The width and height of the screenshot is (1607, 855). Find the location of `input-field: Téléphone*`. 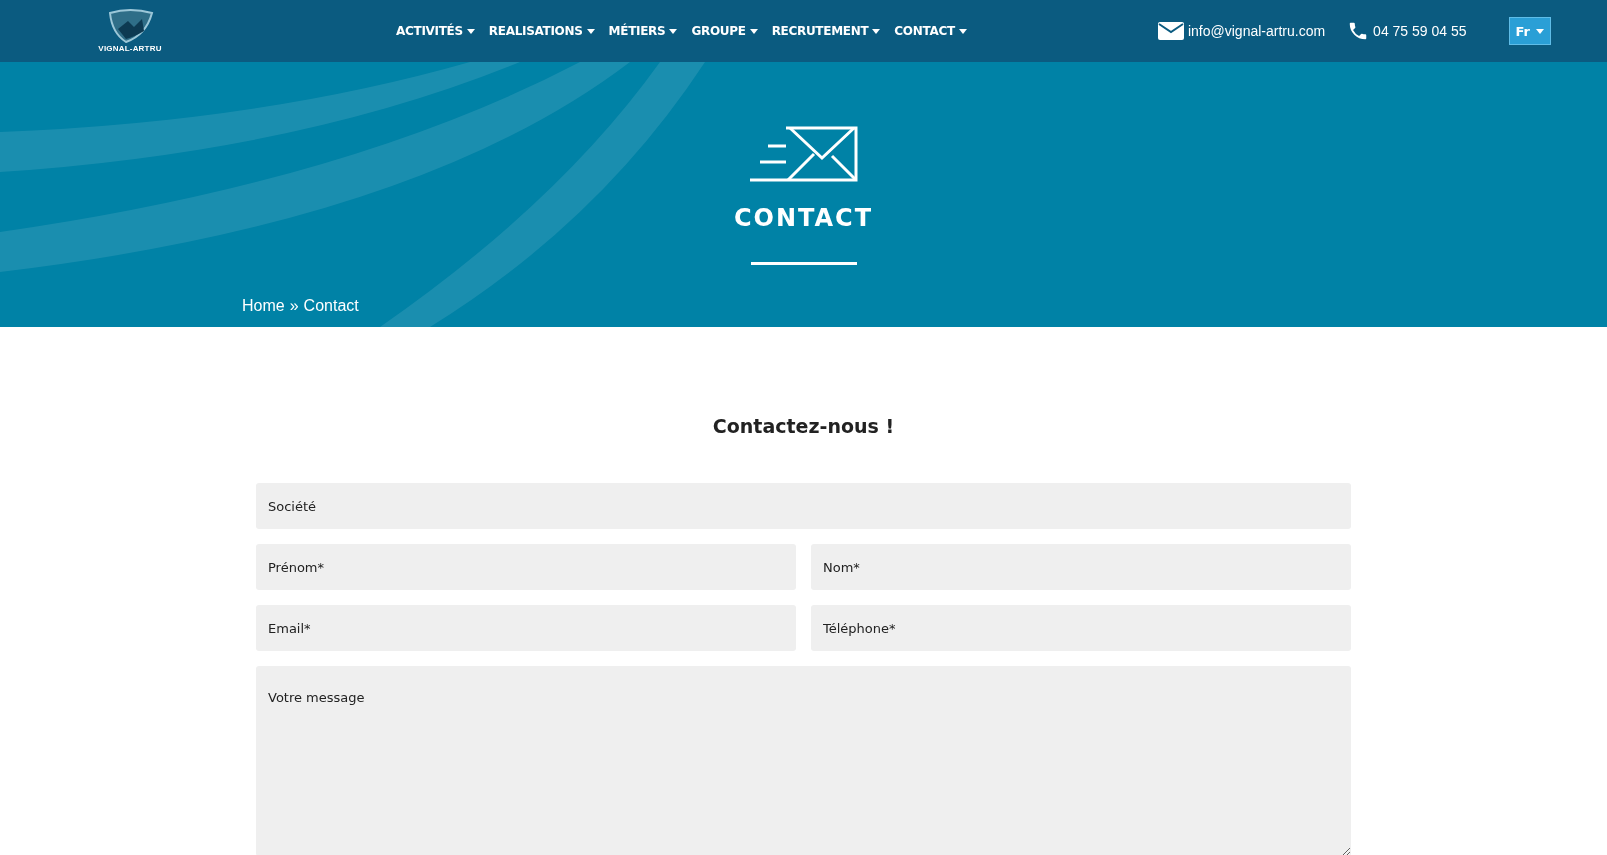

input-field: Téléphone* is located at coordinates (1081, 628).